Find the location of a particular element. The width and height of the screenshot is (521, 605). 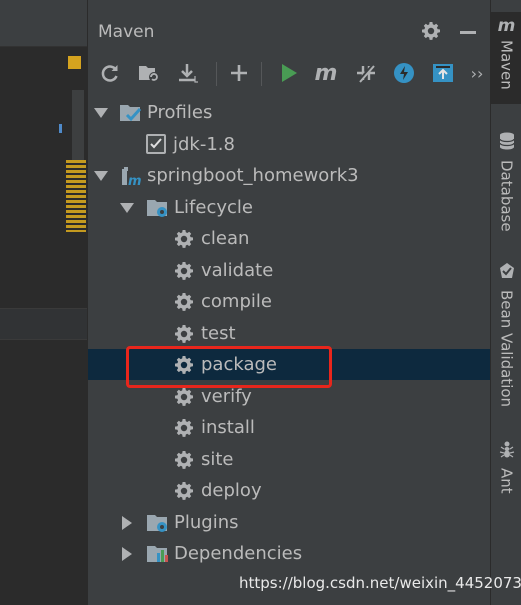

generate-sources-icon is located at coordinates (149, 73).